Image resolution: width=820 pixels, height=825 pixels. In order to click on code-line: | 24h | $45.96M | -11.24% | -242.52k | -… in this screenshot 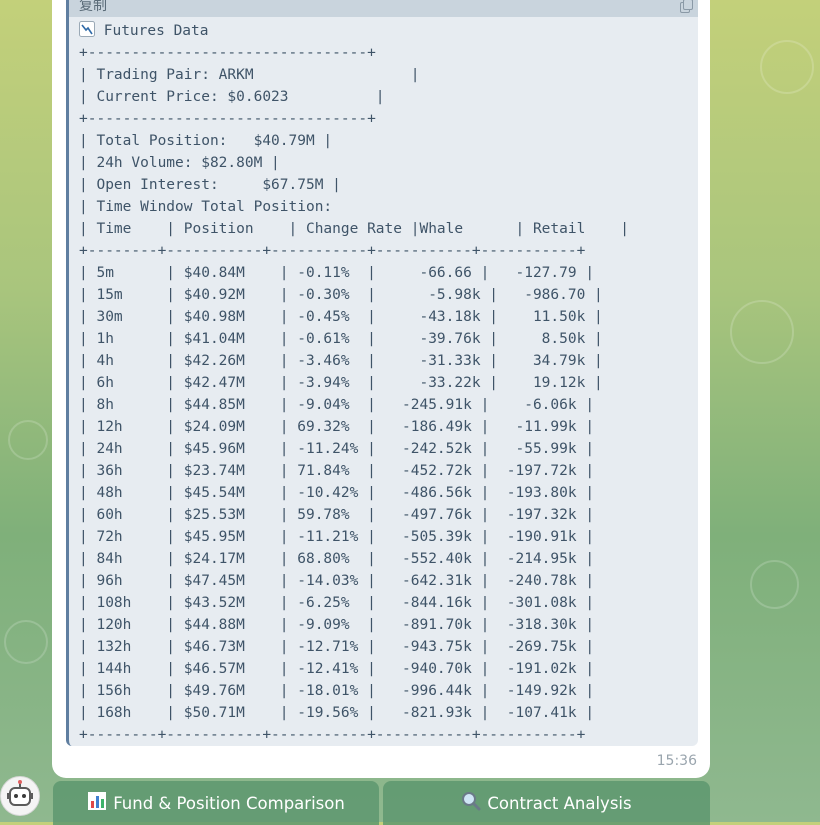, I will do `click(337, 449)`.